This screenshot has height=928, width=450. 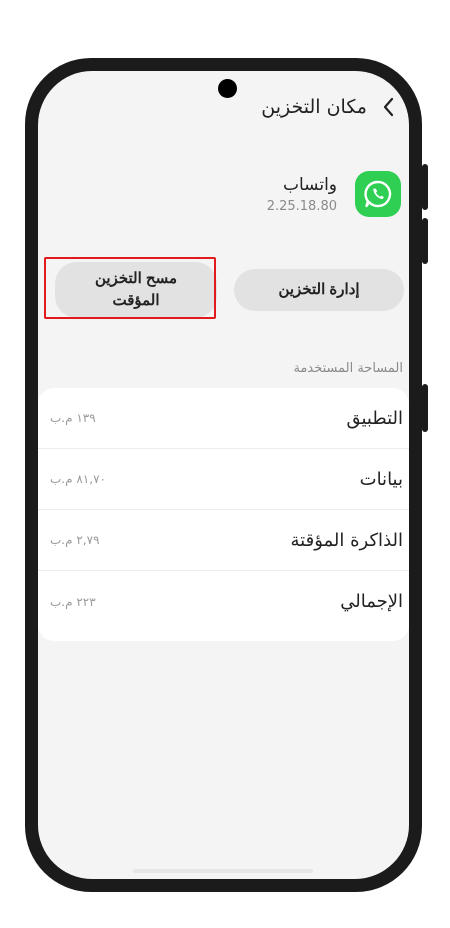 I want to click on row-label: الإجمالي, so click(x=371, y=601).